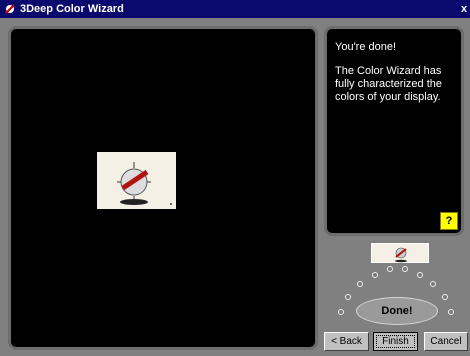 This screenshot has width=470, height=356. Describe the element at coordinates (449, 221) in the screenshot. I see `help-button: ?` at that location.